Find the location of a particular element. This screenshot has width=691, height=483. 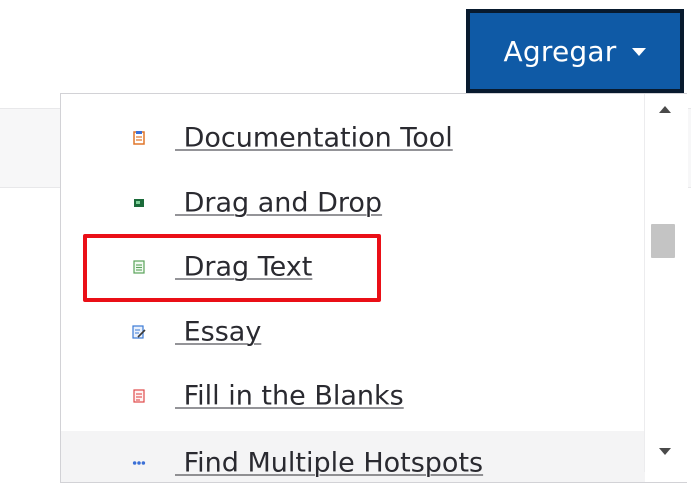

menu-item-label: Drag and Drop is located at coordinates (279, 203).